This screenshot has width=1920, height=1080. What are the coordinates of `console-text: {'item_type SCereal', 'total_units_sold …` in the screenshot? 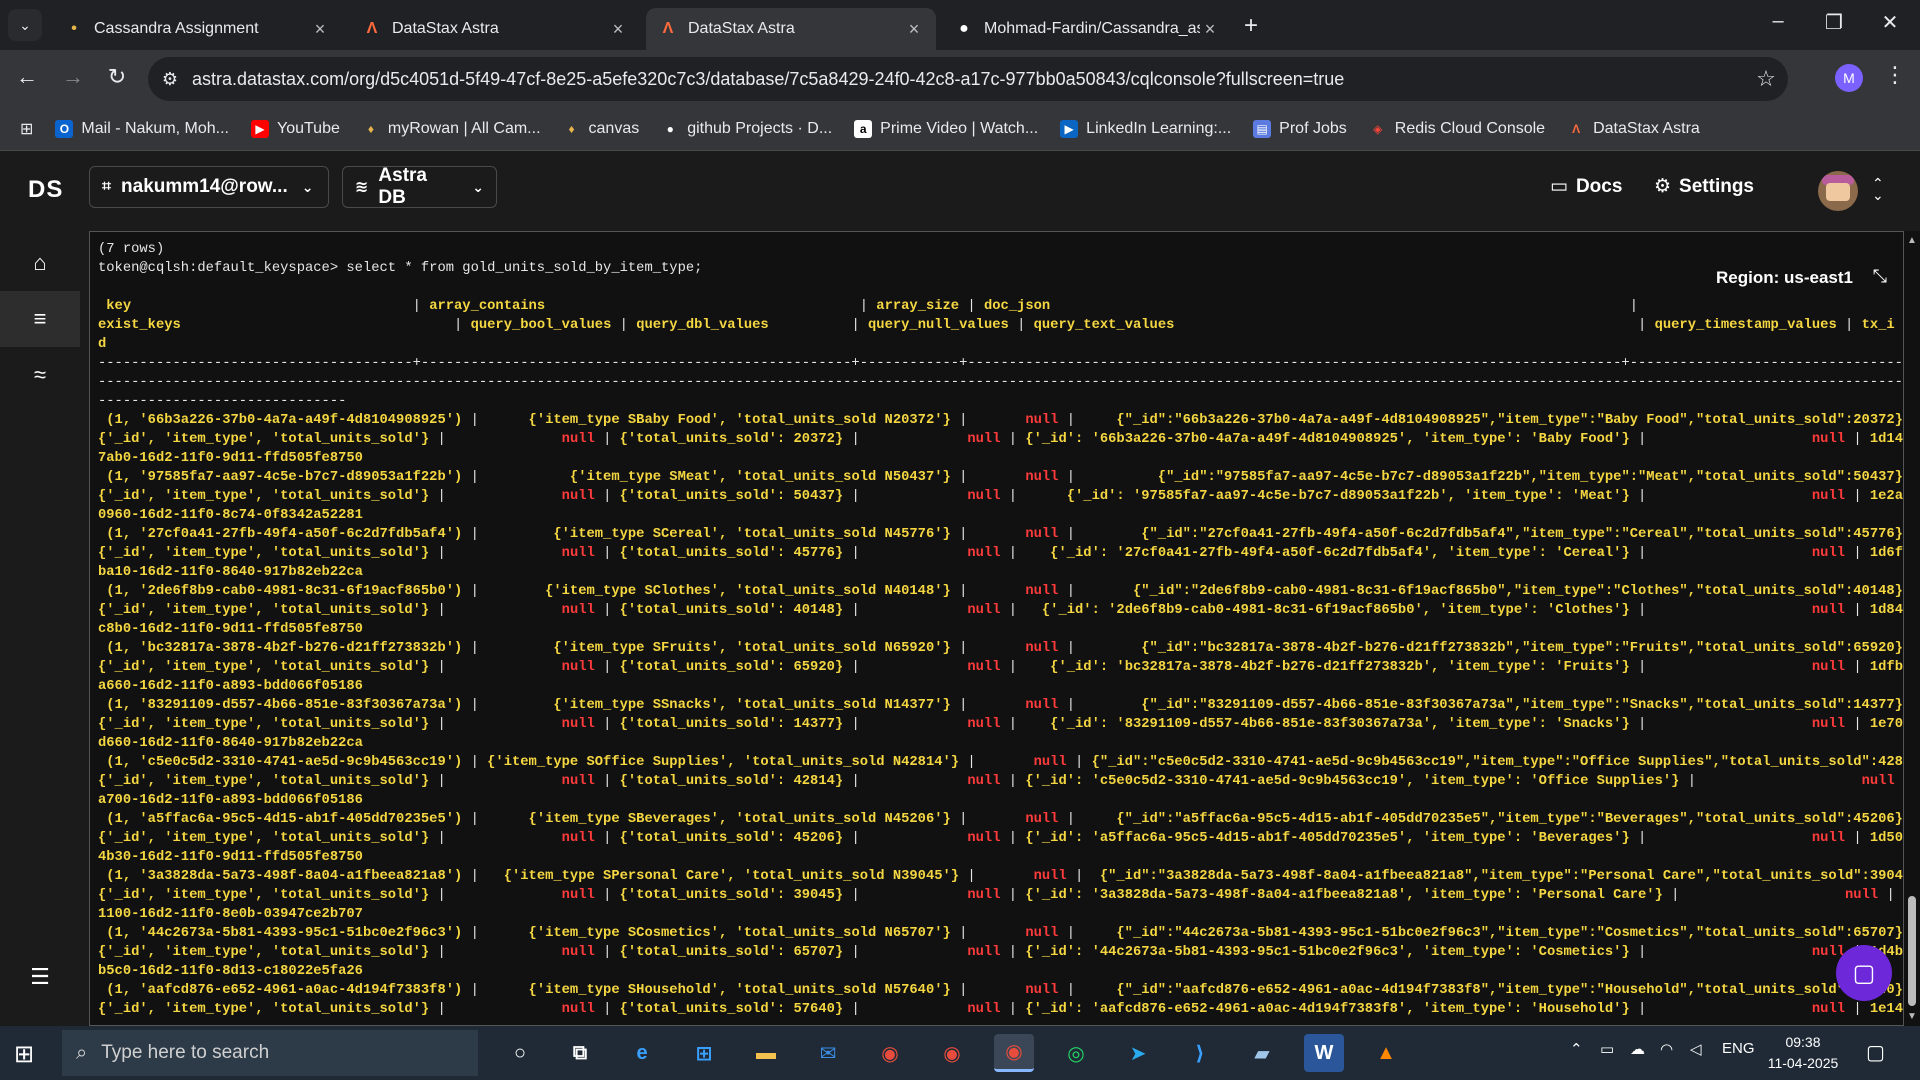 It's located at (723, 534).